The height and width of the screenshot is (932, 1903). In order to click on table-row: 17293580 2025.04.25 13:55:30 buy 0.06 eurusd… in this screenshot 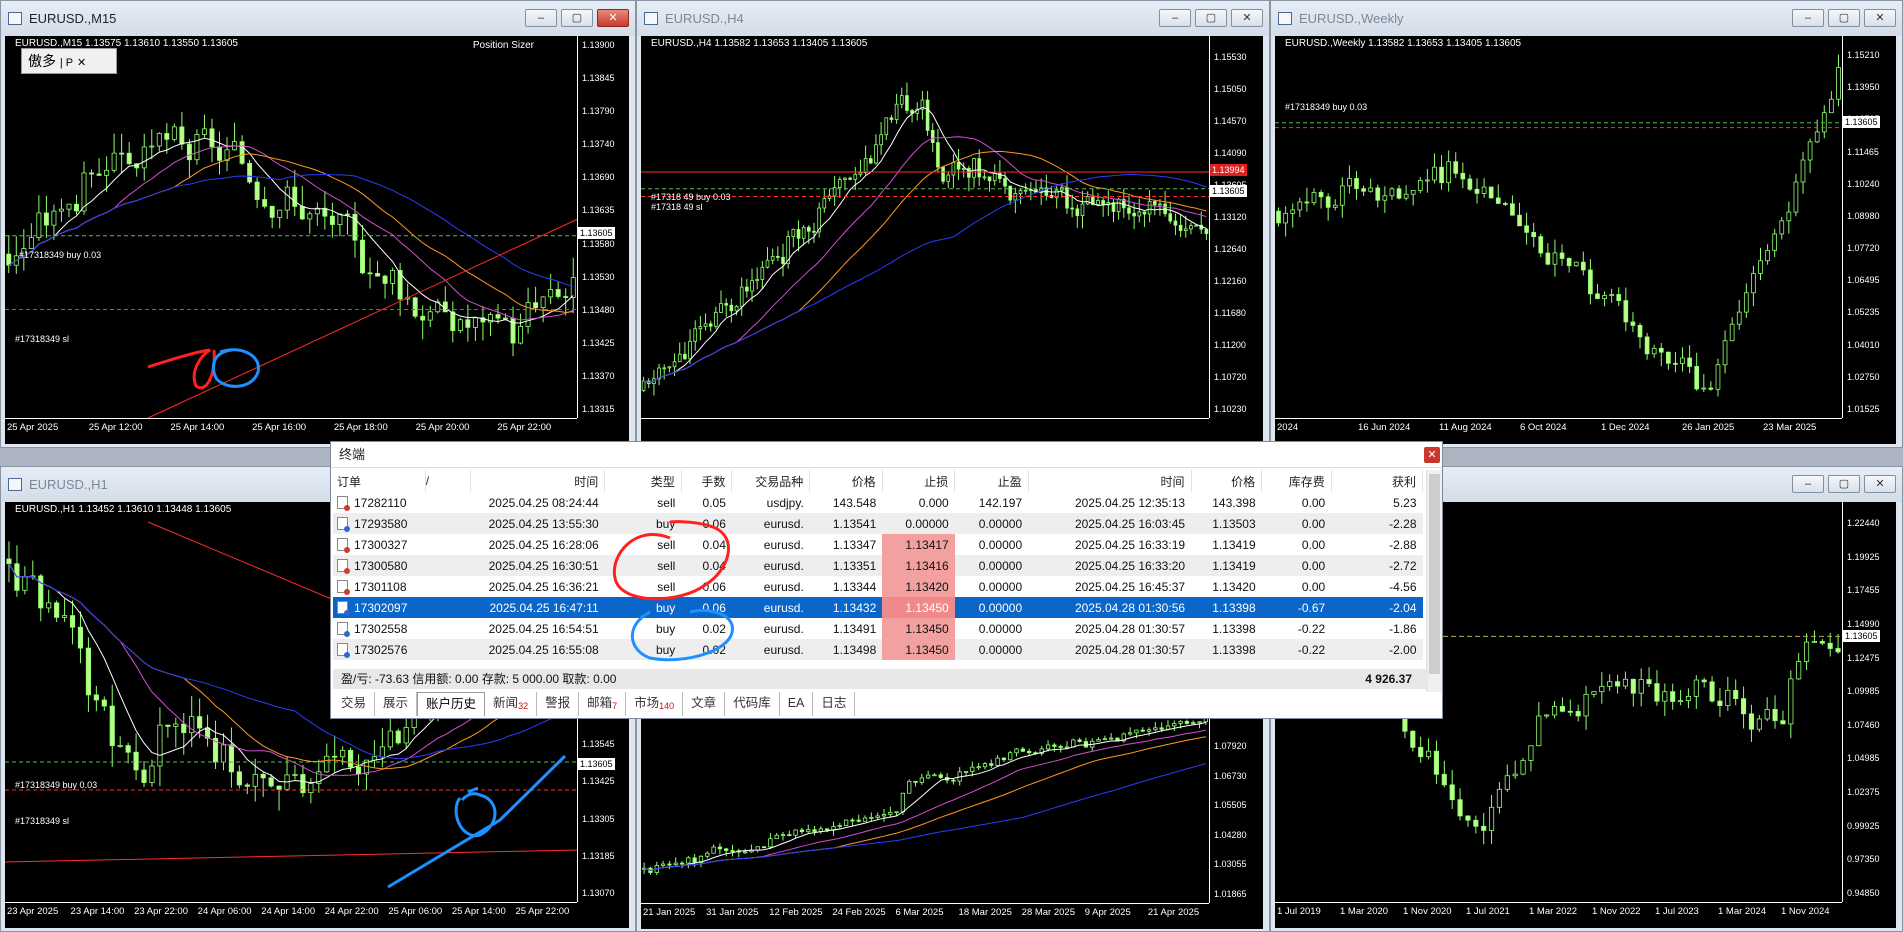, I will do `click(878, 523)`.